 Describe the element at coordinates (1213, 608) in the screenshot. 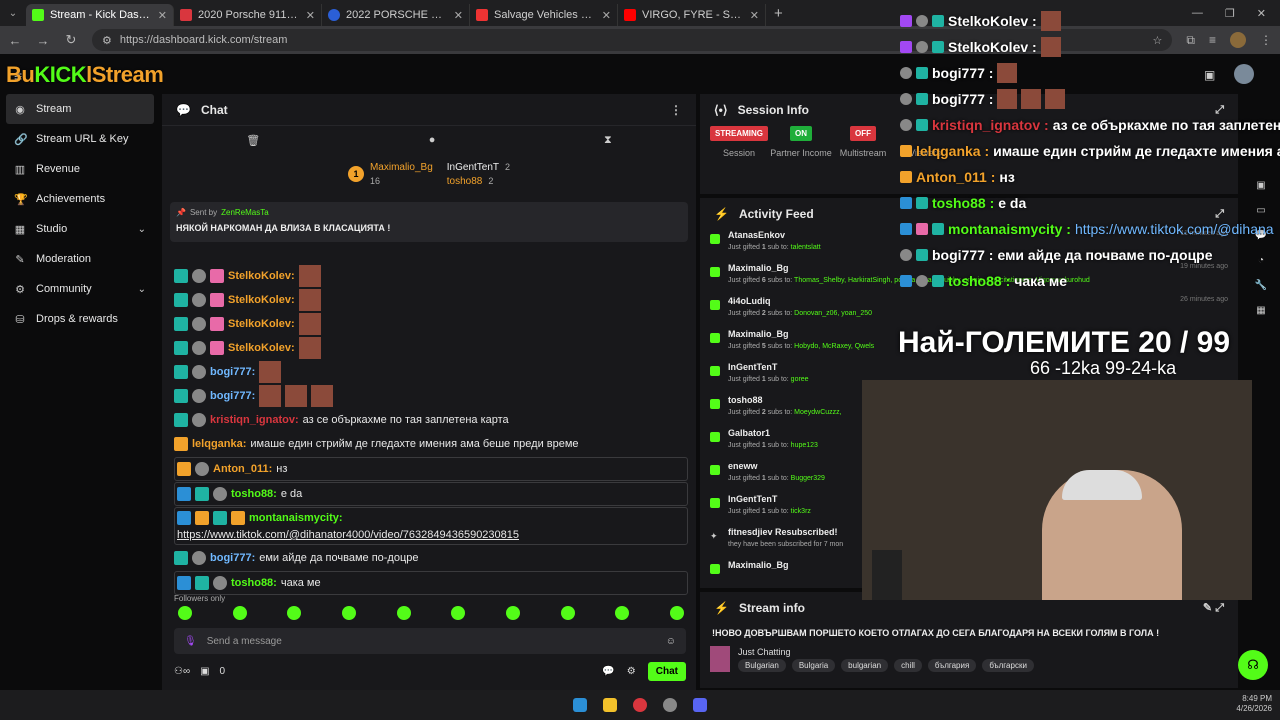

I see `edit-expand-icon: ✎ ⤢` at that location.